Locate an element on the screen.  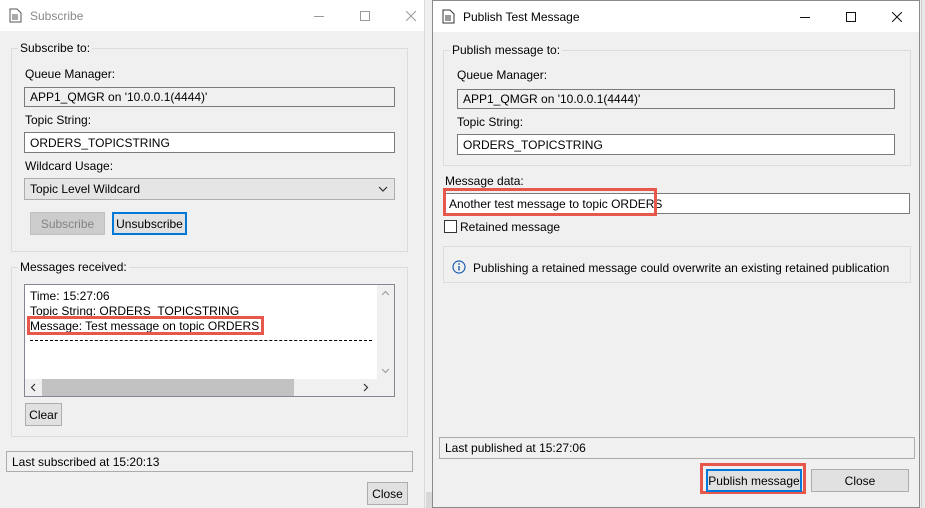
horizontal-scroll-thumb is located at coordinates (168, 387).